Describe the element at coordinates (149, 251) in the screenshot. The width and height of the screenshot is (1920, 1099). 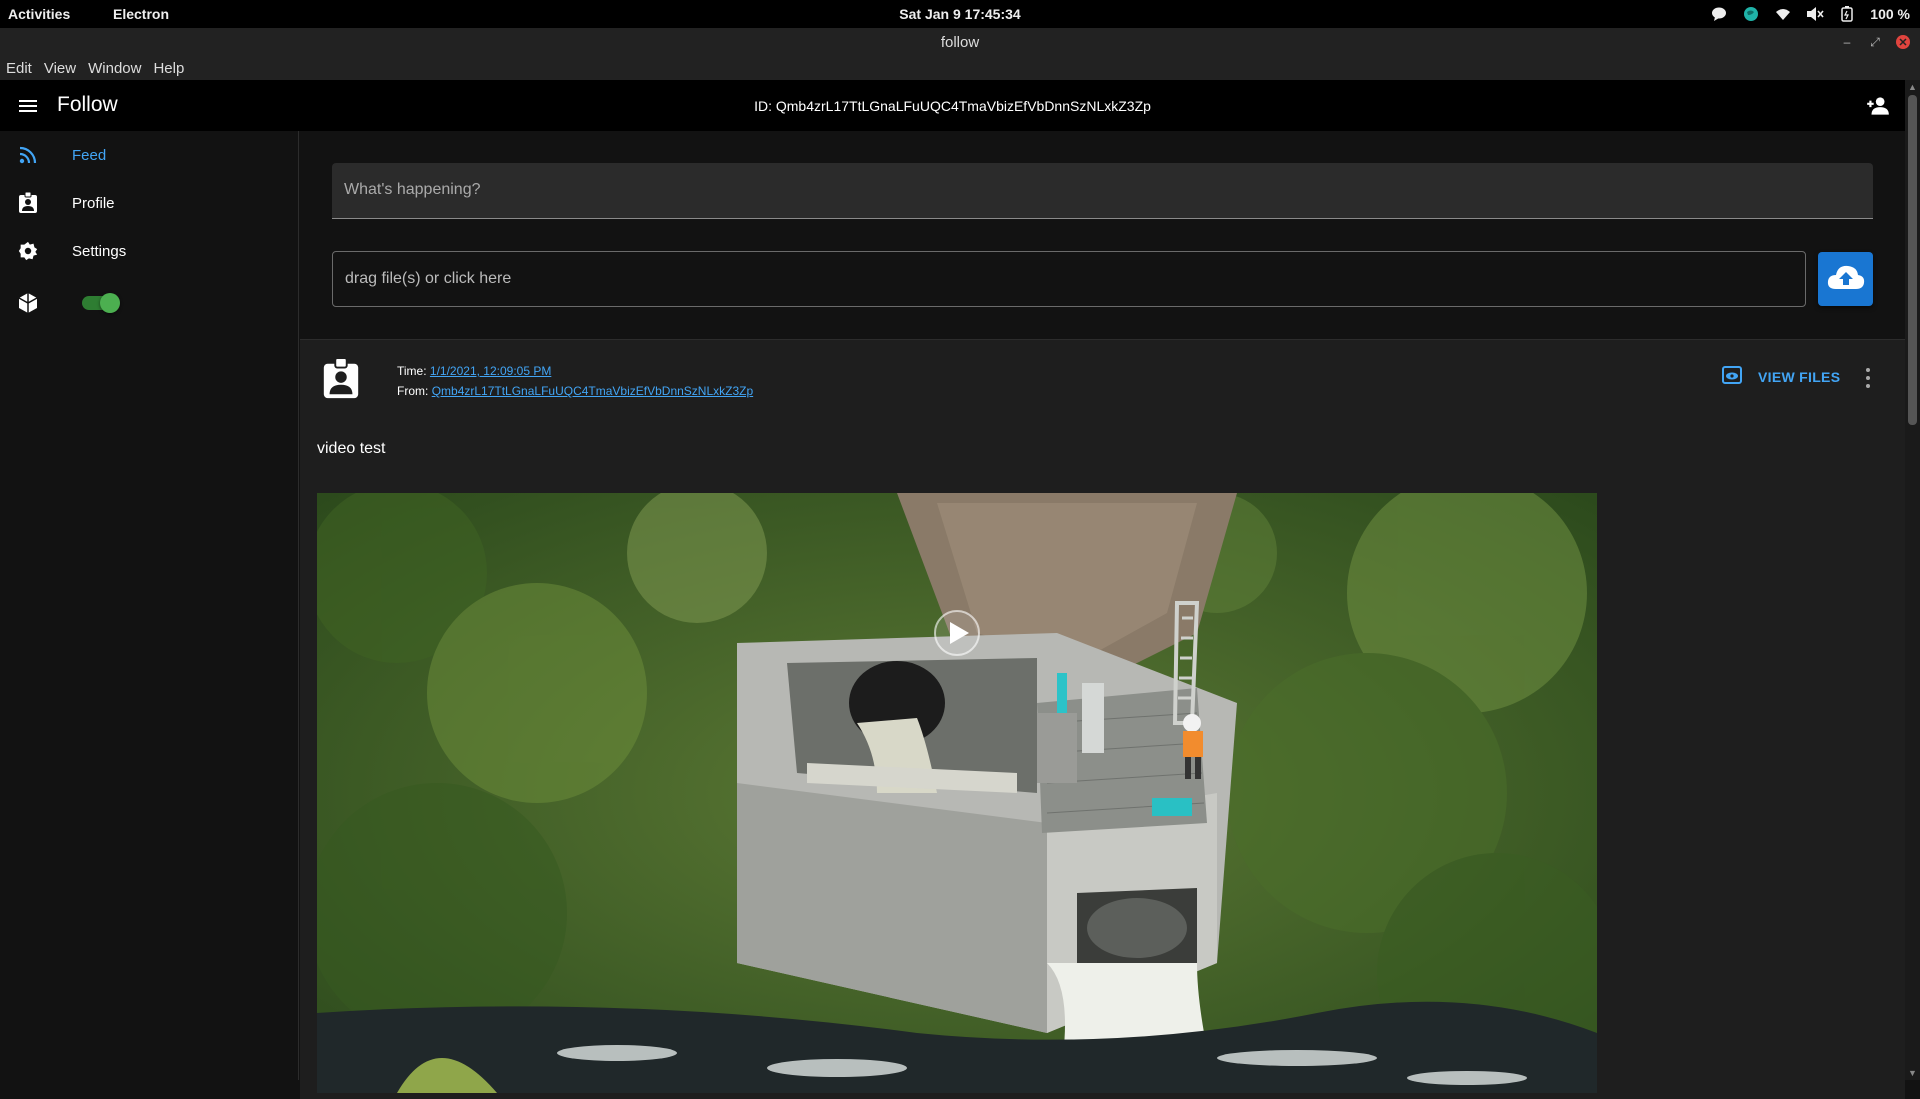
I see `sidebar-item-settings: Settings` at that location.